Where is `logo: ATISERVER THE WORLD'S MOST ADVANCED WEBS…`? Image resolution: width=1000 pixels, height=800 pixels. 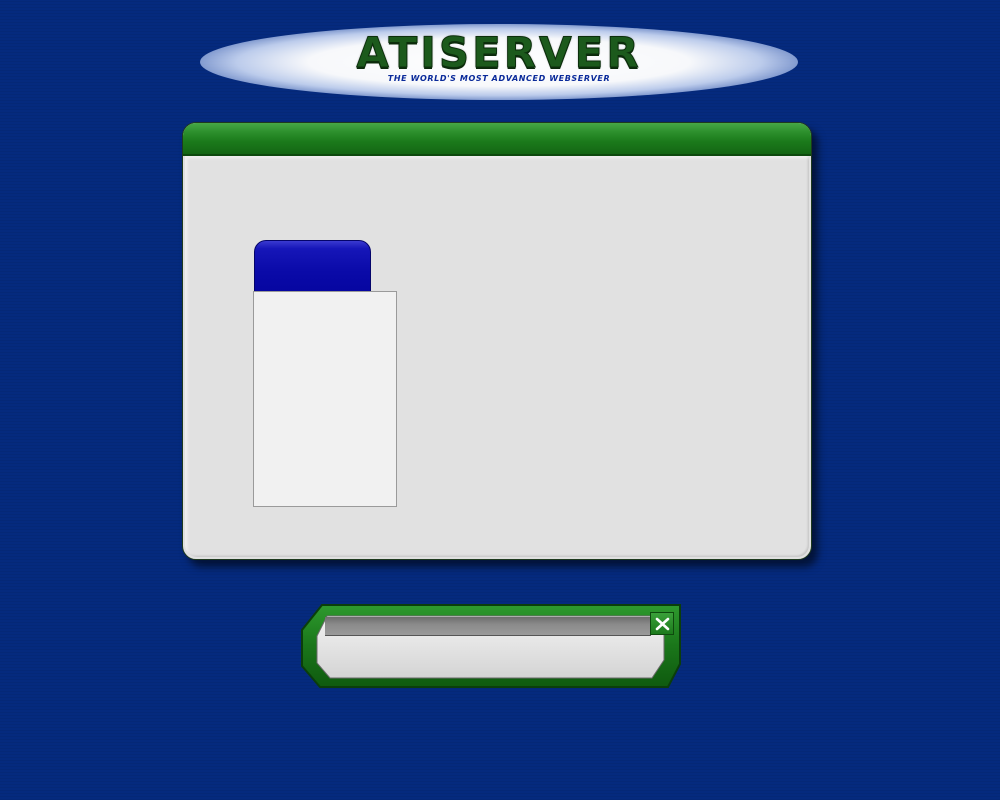
logo: ATISERVER THE WORLD'S MOST ADVANCED WEBS… is located at coordinates (499, 62).